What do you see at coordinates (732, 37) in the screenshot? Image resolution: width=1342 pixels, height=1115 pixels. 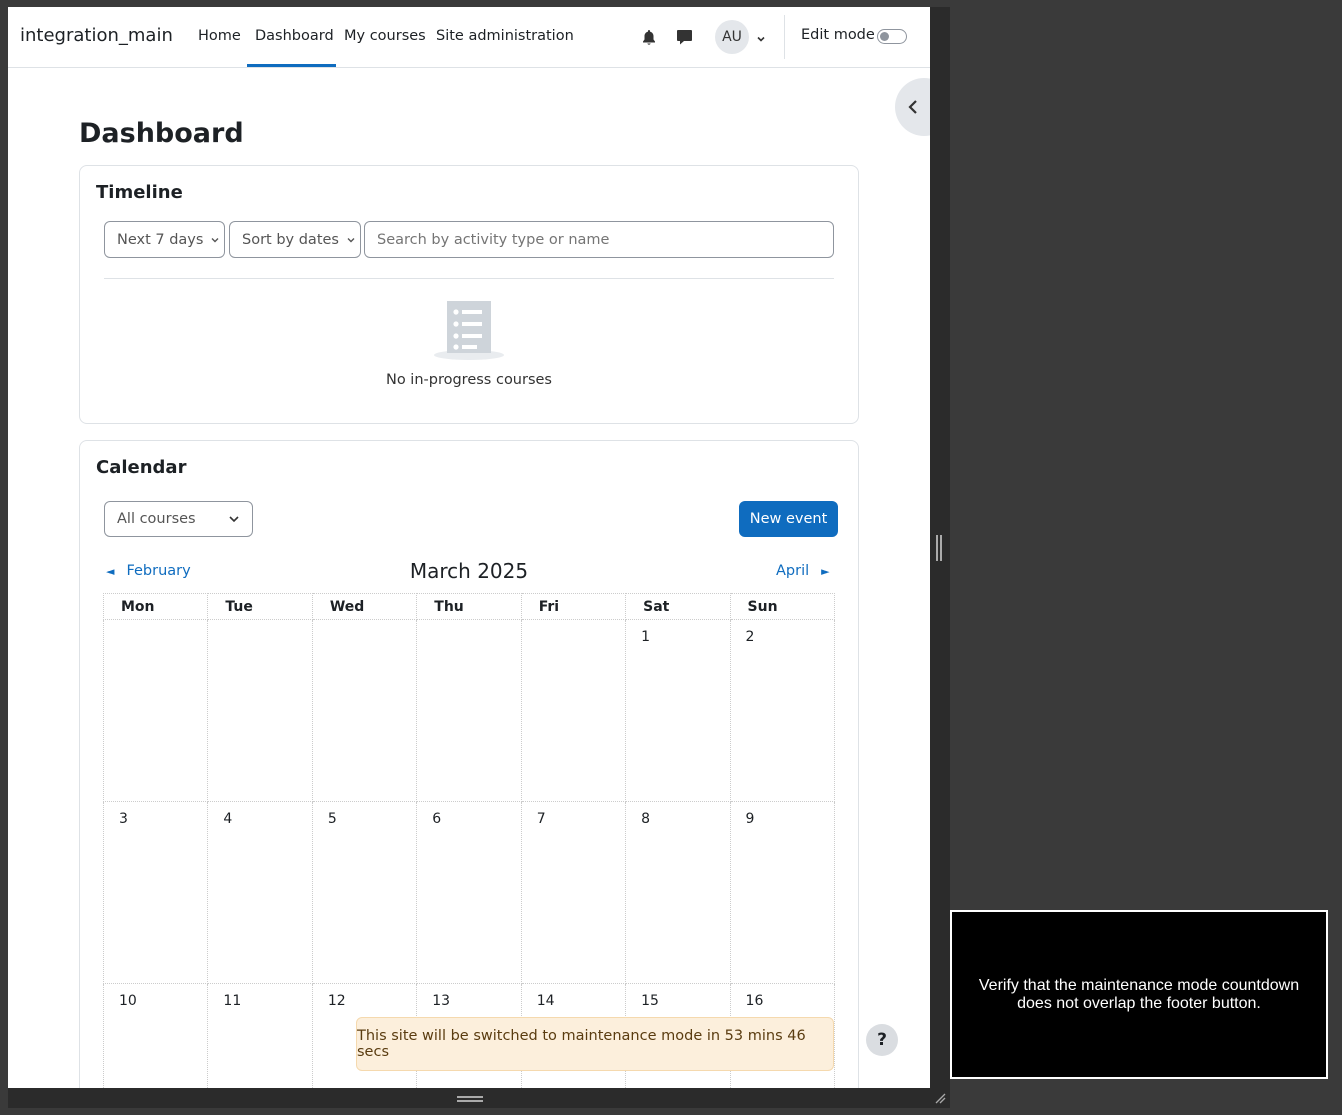 I see `avatar: AU` at bounding box center [732, 37].